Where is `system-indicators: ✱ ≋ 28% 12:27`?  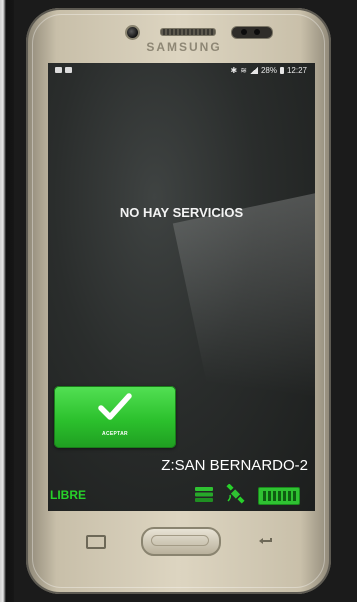 system-indicators: ✱ ≋ 28% 12:27 is located at coordinates (269, 70).